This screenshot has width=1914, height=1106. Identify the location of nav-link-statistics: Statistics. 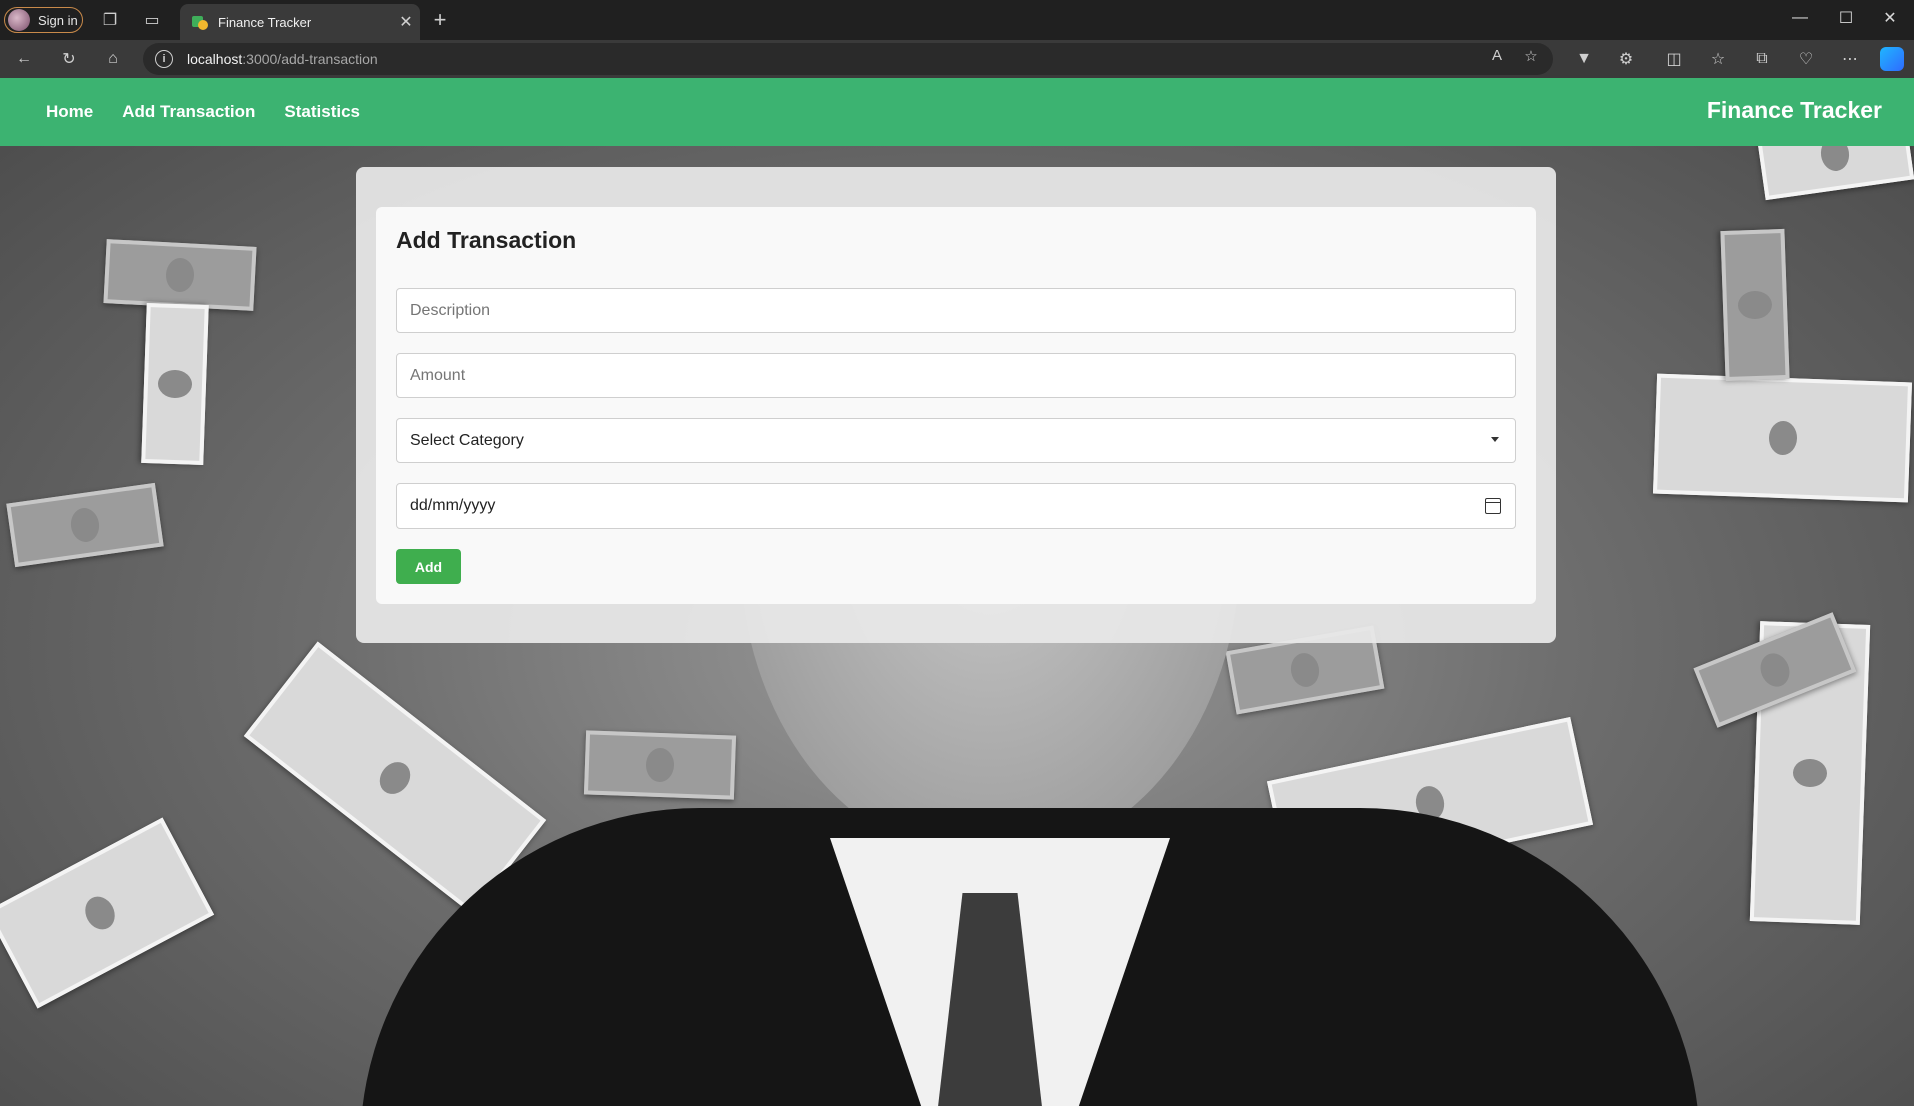
(322, 112).